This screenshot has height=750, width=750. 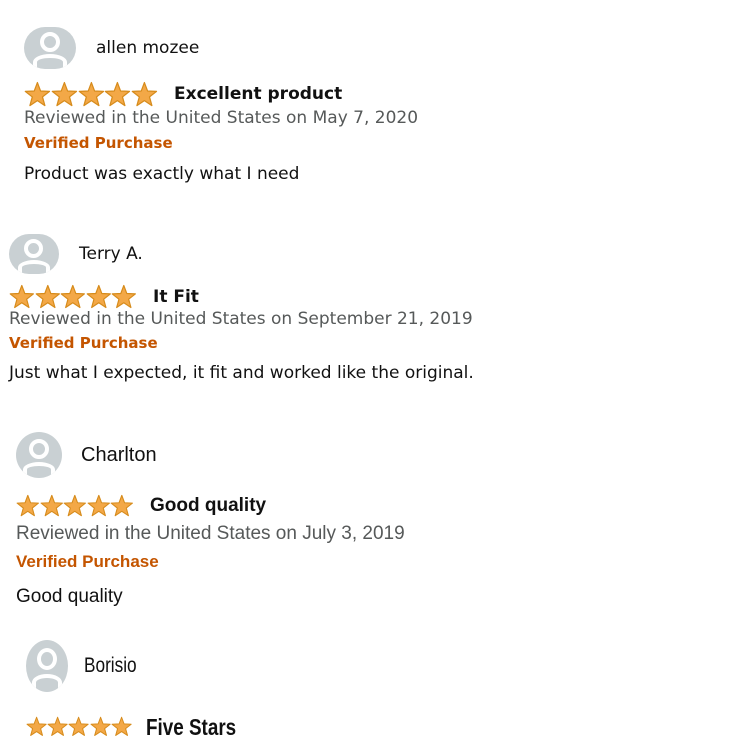 I want to click on review-title: It Fit, so click(x=176, y=297).